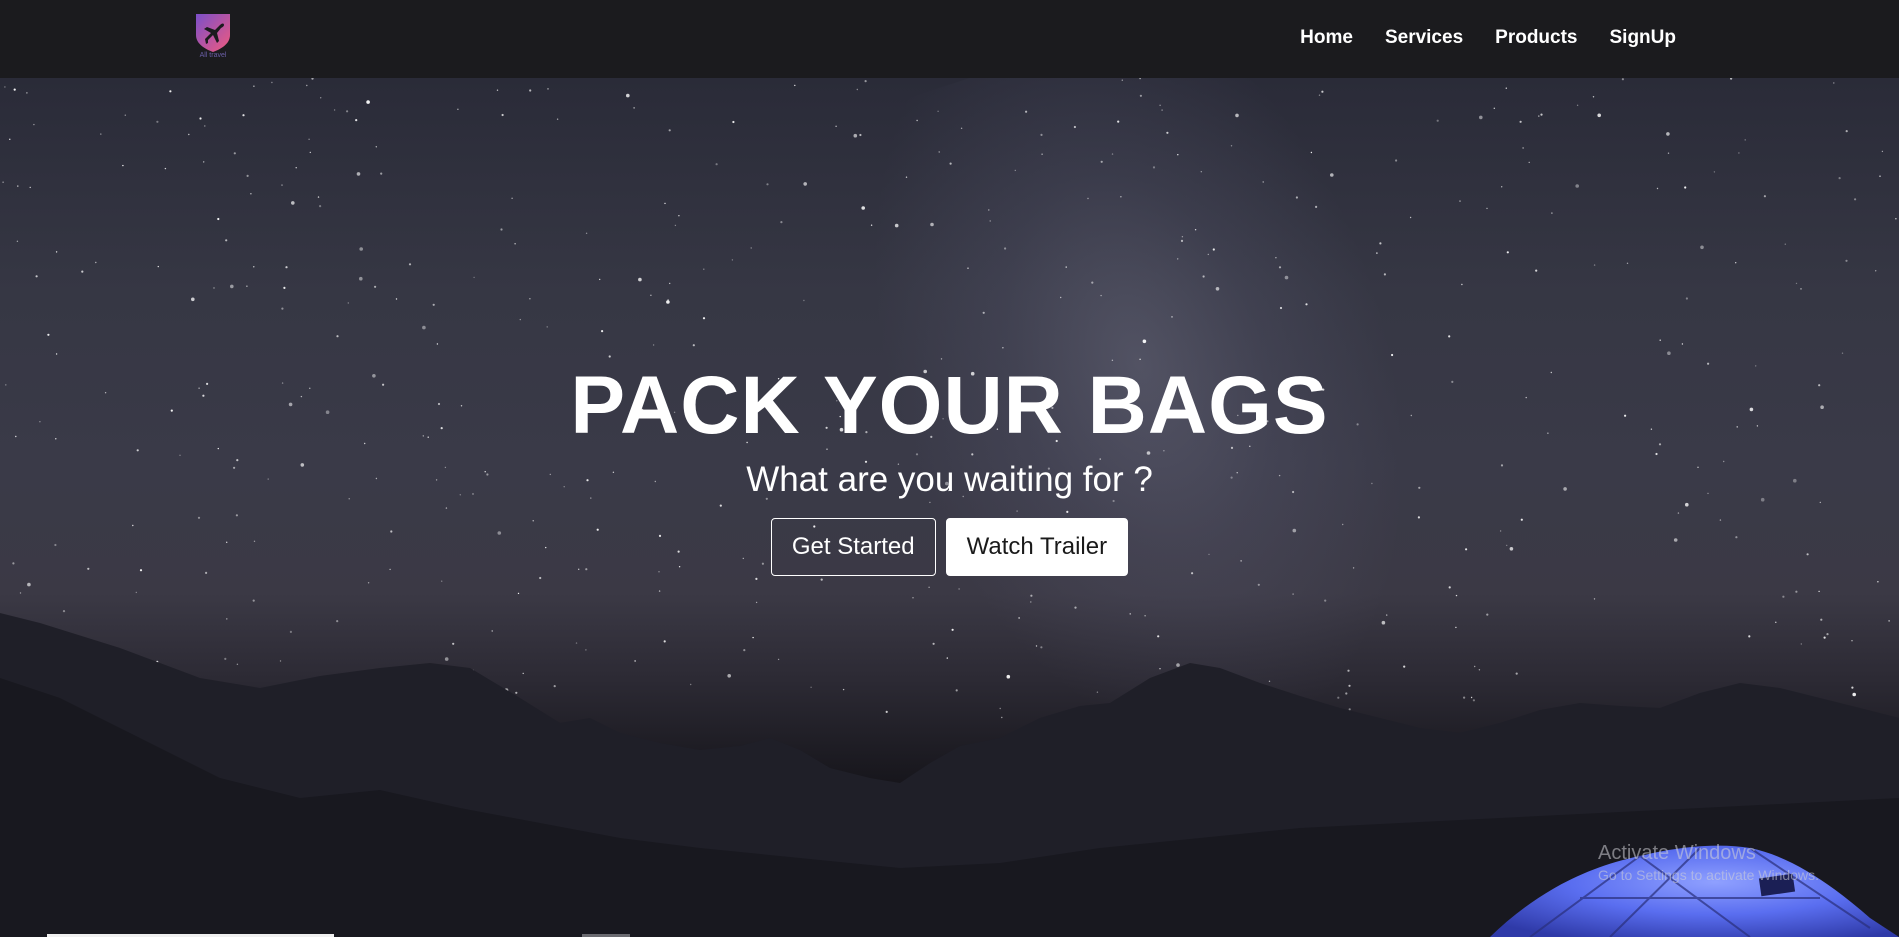  Describe the element at coordinates (1536, 38) in the screenshot. I see `nav-link-products: Products` at that location.